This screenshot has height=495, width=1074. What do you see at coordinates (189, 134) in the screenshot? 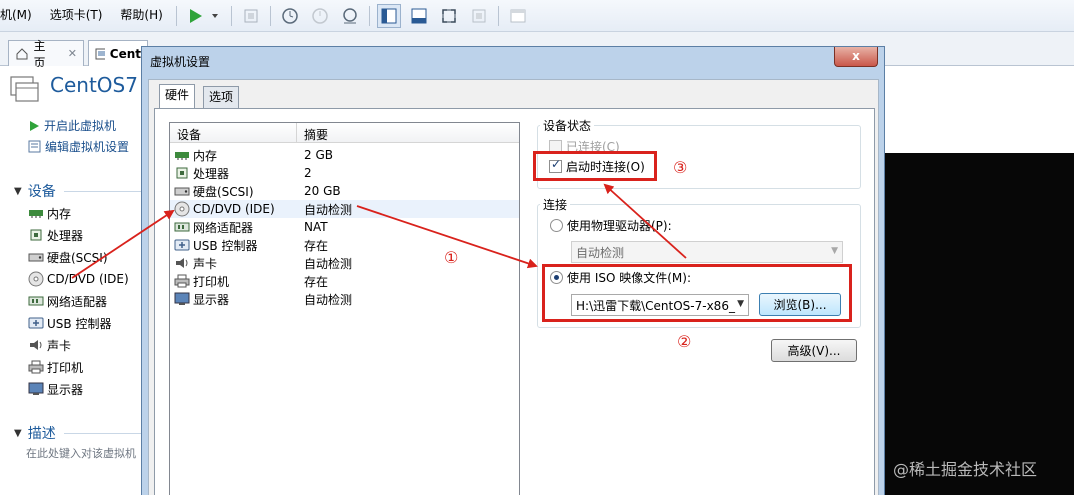
I see `column-device: 设备` at bounding box center [189, 134].